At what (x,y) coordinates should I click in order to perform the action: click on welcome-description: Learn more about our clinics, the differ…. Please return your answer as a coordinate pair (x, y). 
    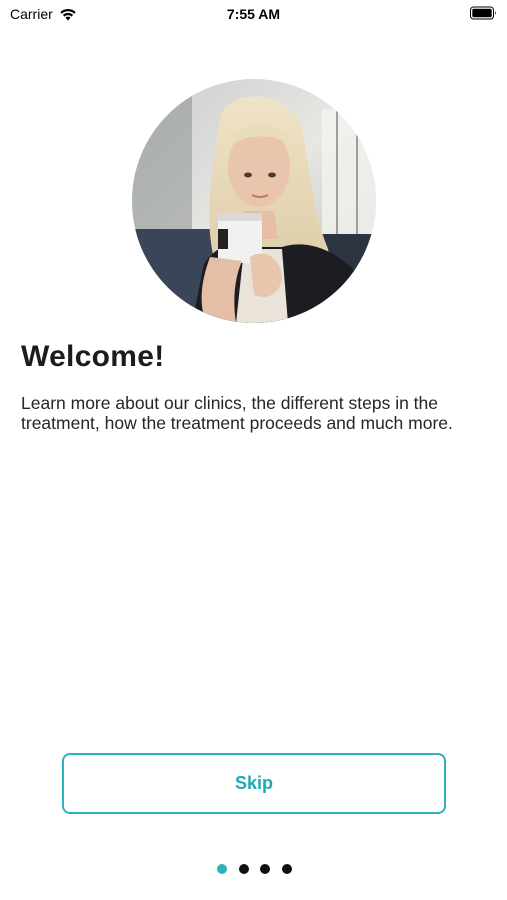
    Looking at the image, I should click on (237, 413).